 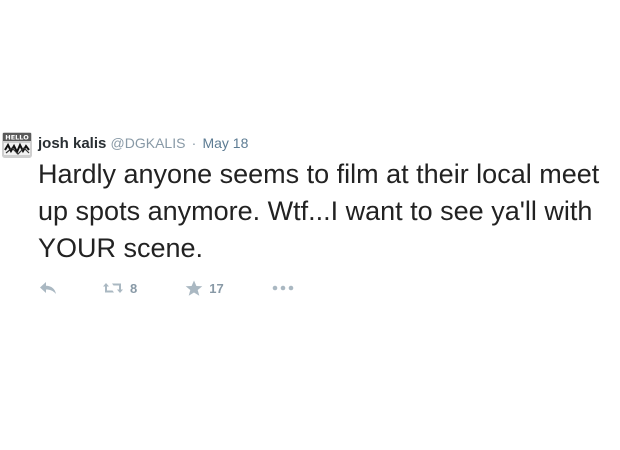 I want to click on reply-icon, so click(x=48, y=288).